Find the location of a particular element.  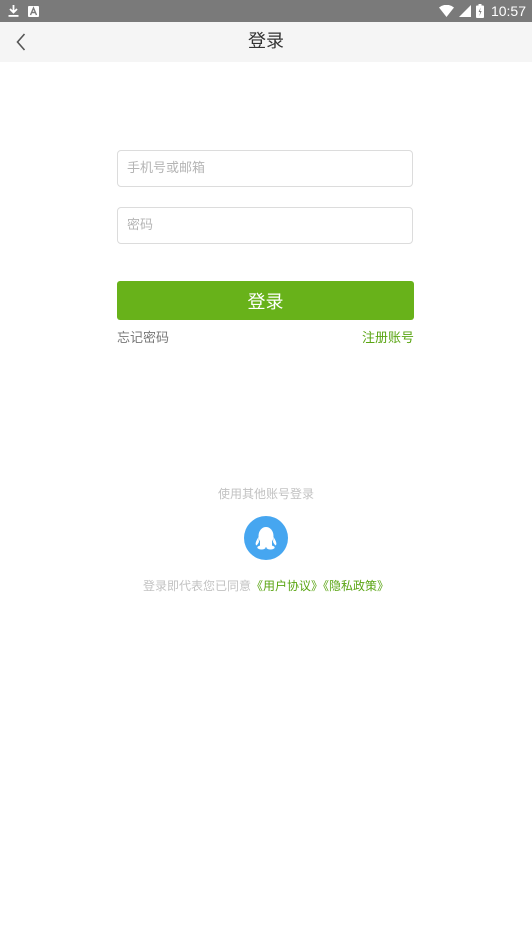

password-input is located at coordinates (265, 225).